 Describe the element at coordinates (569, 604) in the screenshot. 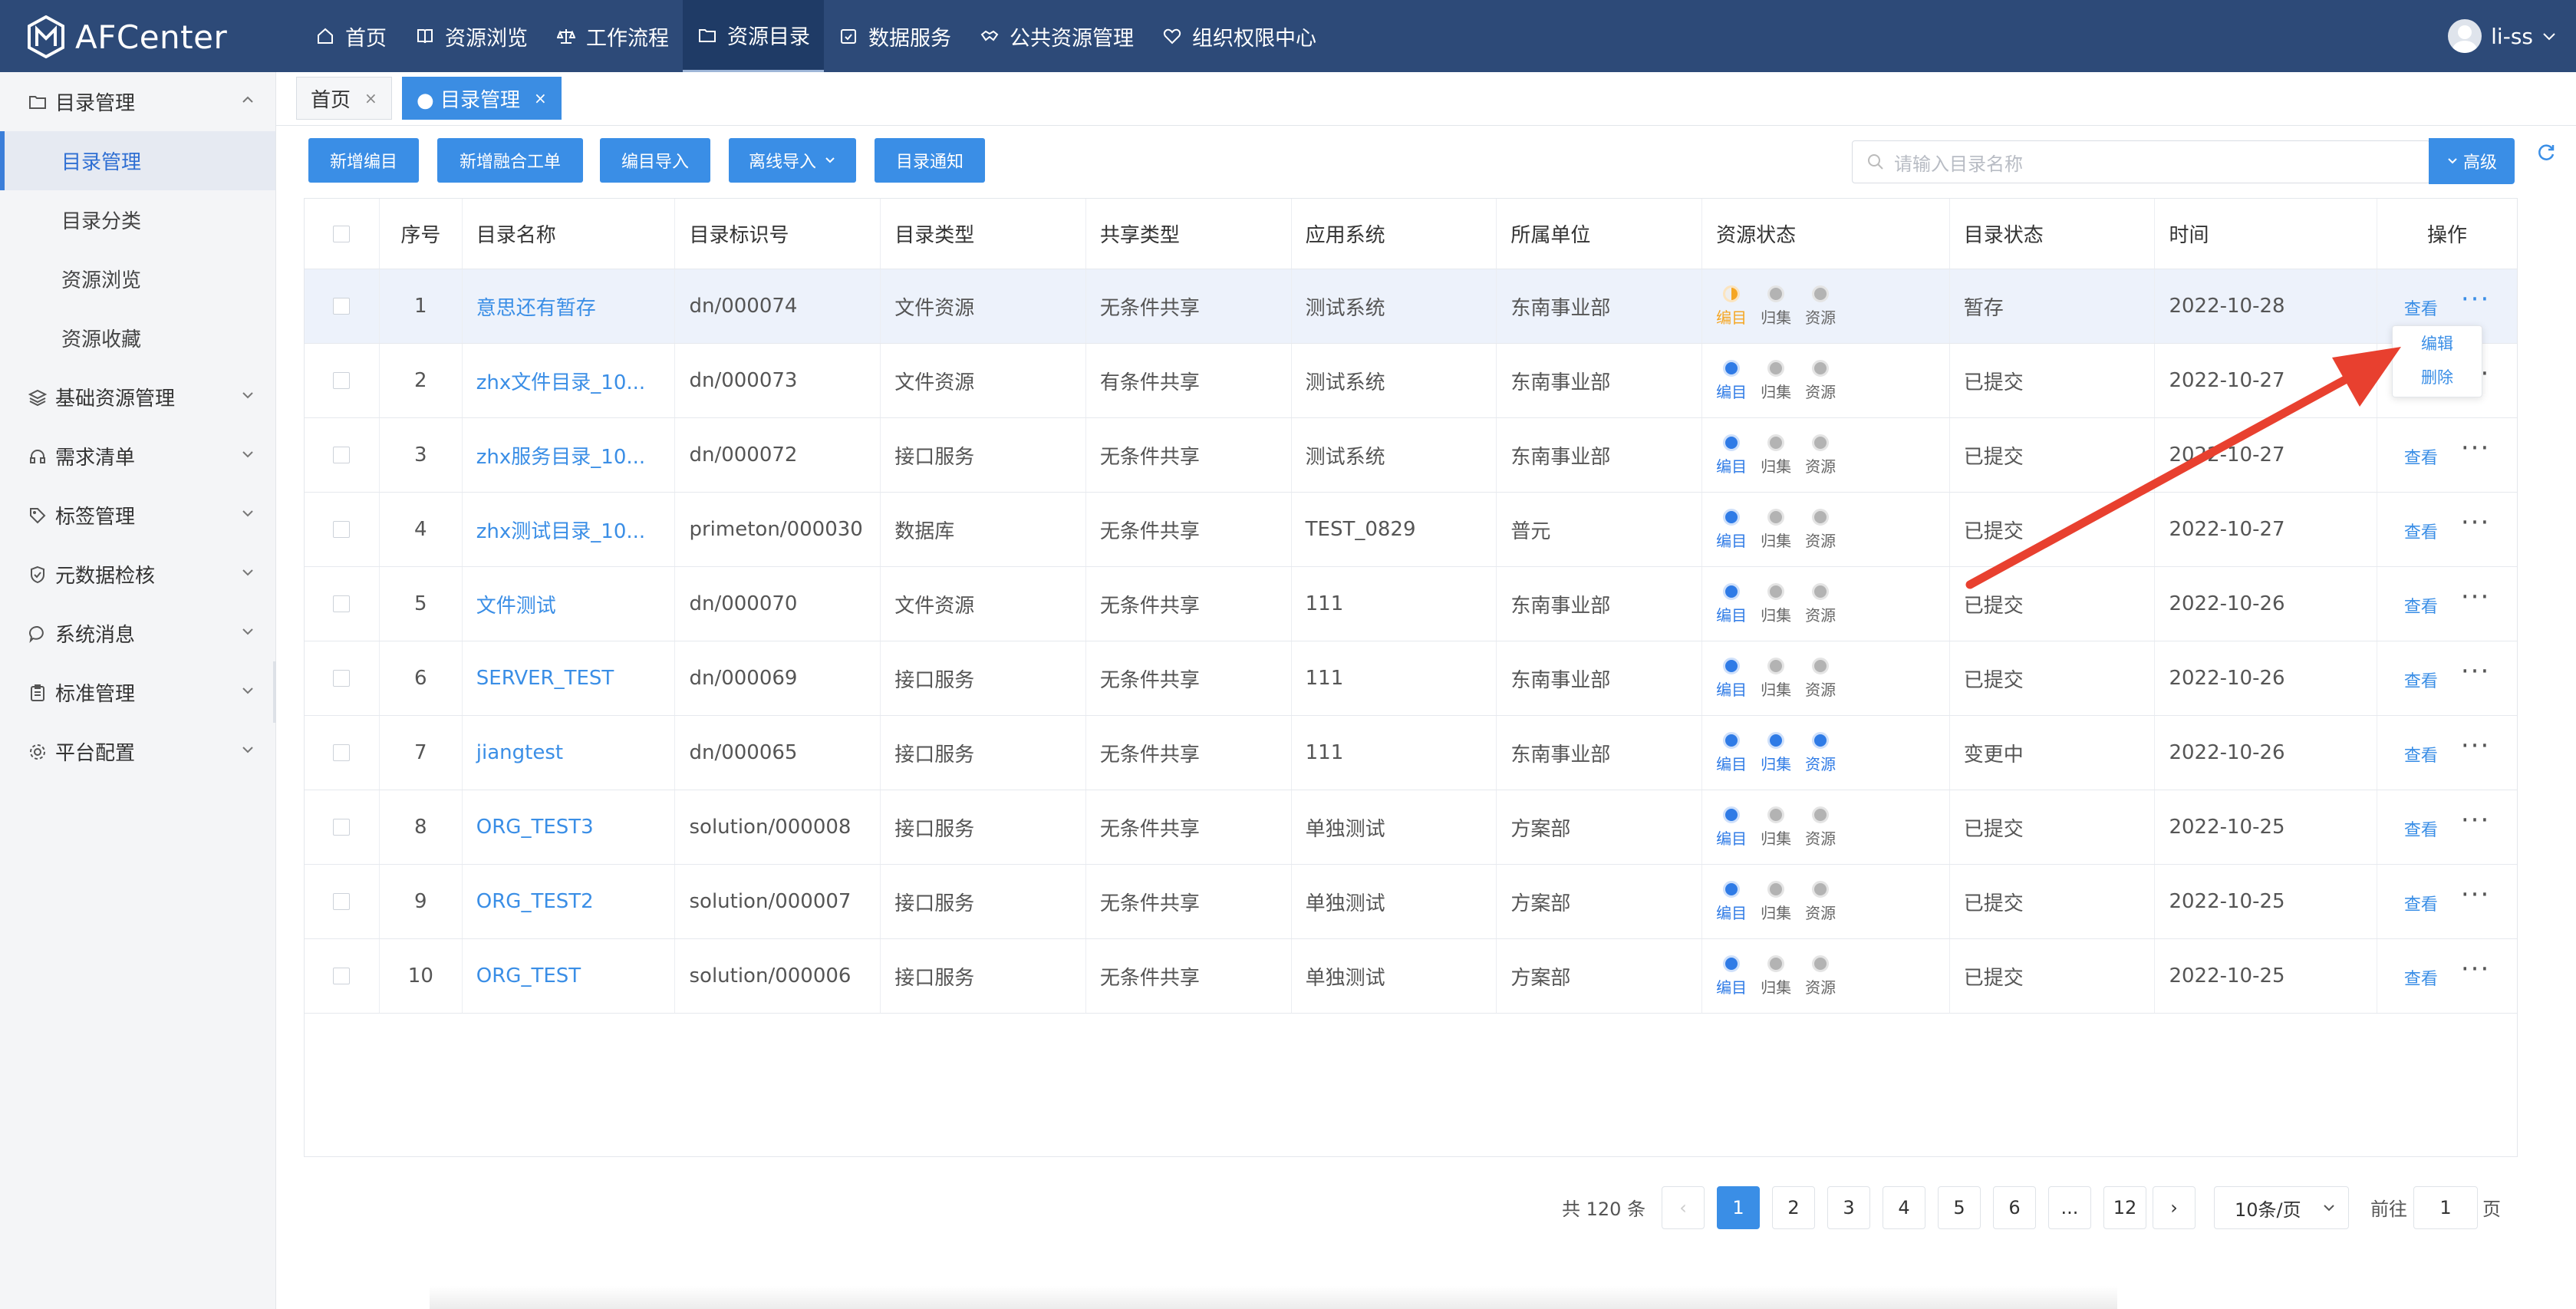

I see `catalog-name-link: 文件测试` at that location.